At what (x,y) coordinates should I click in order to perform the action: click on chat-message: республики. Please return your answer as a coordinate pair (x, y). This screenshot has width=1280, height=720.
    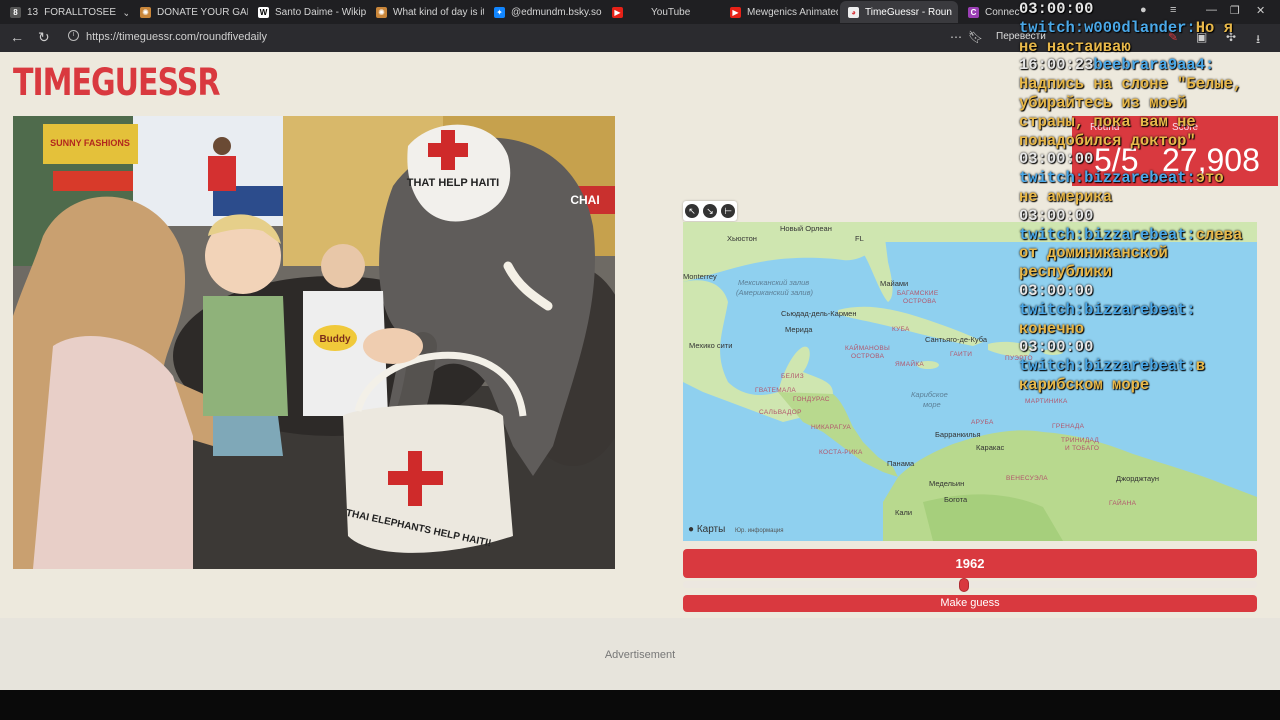
    Looking at the image, I should click on (1066, 272).